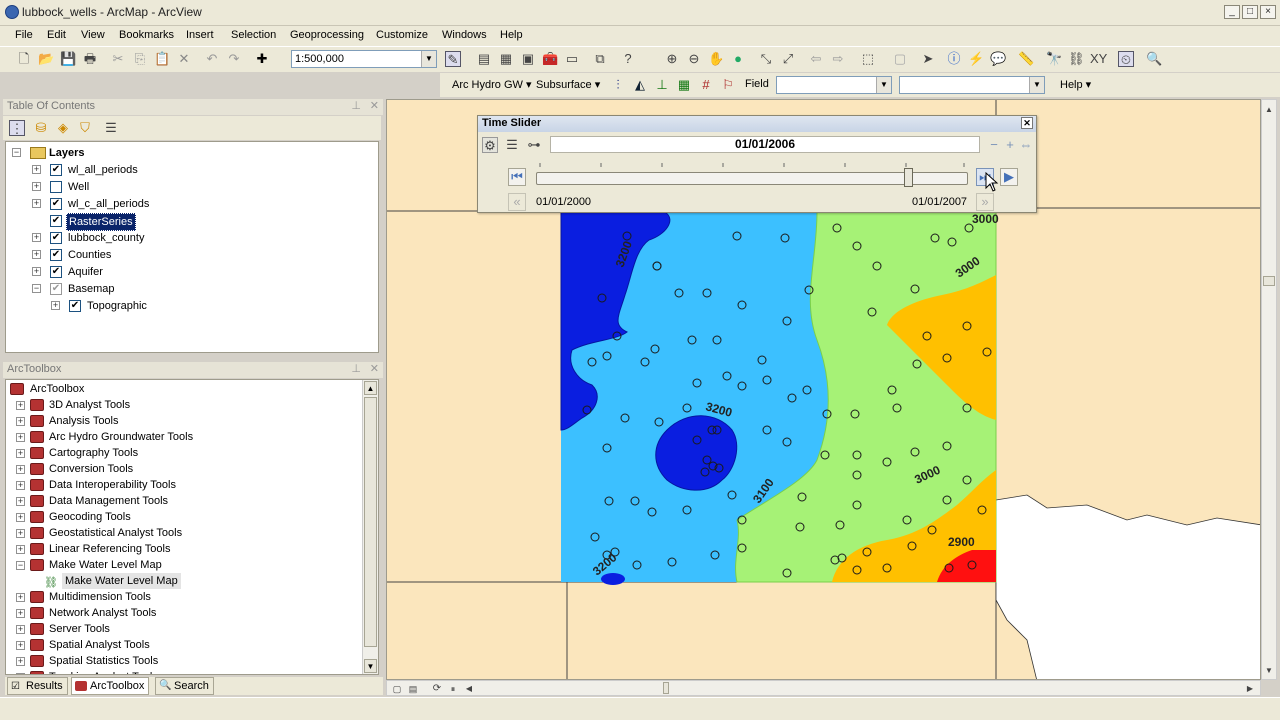  Describe the element at coordinates (453, 59) in the screenshot. I see `editor-toolbar-icon: ✎` at that location.